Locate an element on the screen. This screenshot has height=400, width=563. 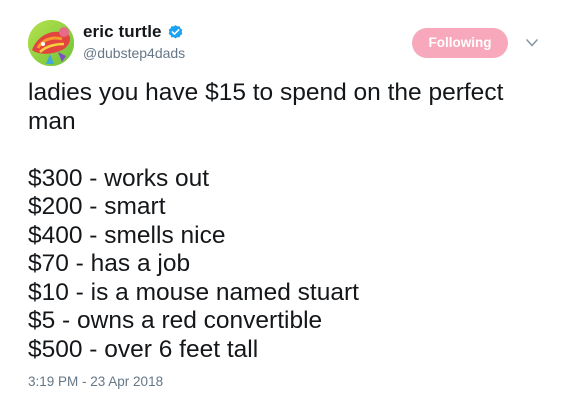
price-list-item: $500 - over 6 feet tall is located at coordinates (143, 349).